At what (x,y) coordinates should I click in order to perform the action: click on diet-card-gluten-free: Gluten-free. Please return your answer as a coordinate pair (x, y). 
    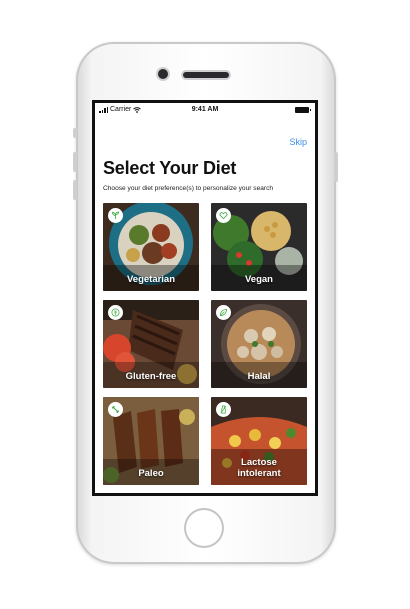
    Looking at the image, I should click on (151, 344).